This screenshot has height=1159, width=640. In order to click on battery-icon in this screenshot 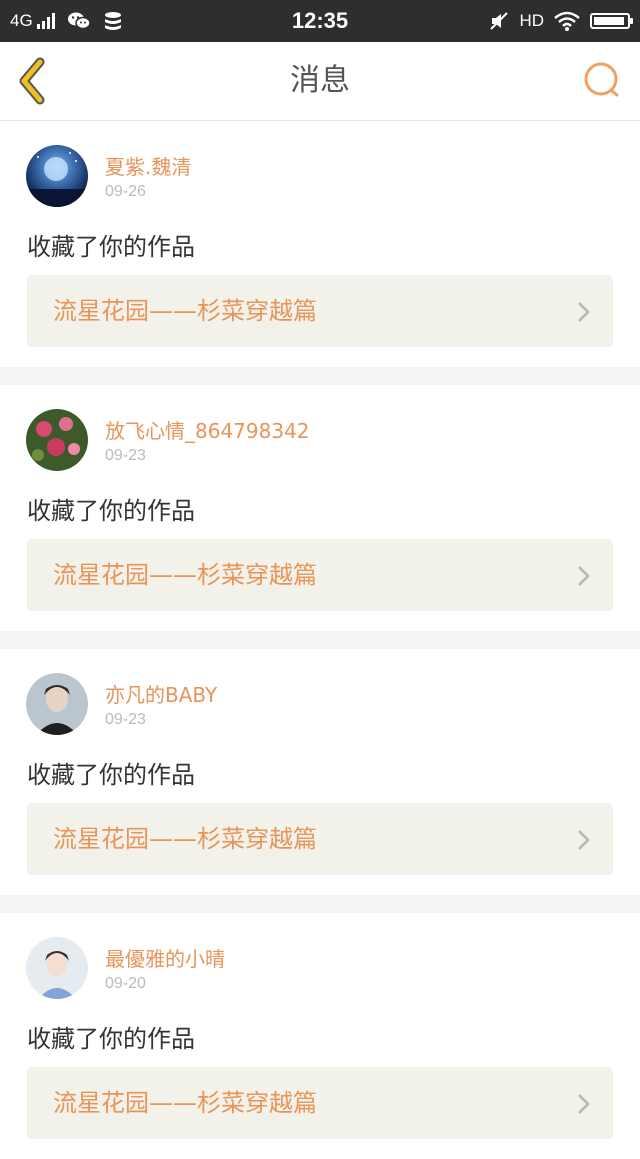, I will do `click(611, 21)`.